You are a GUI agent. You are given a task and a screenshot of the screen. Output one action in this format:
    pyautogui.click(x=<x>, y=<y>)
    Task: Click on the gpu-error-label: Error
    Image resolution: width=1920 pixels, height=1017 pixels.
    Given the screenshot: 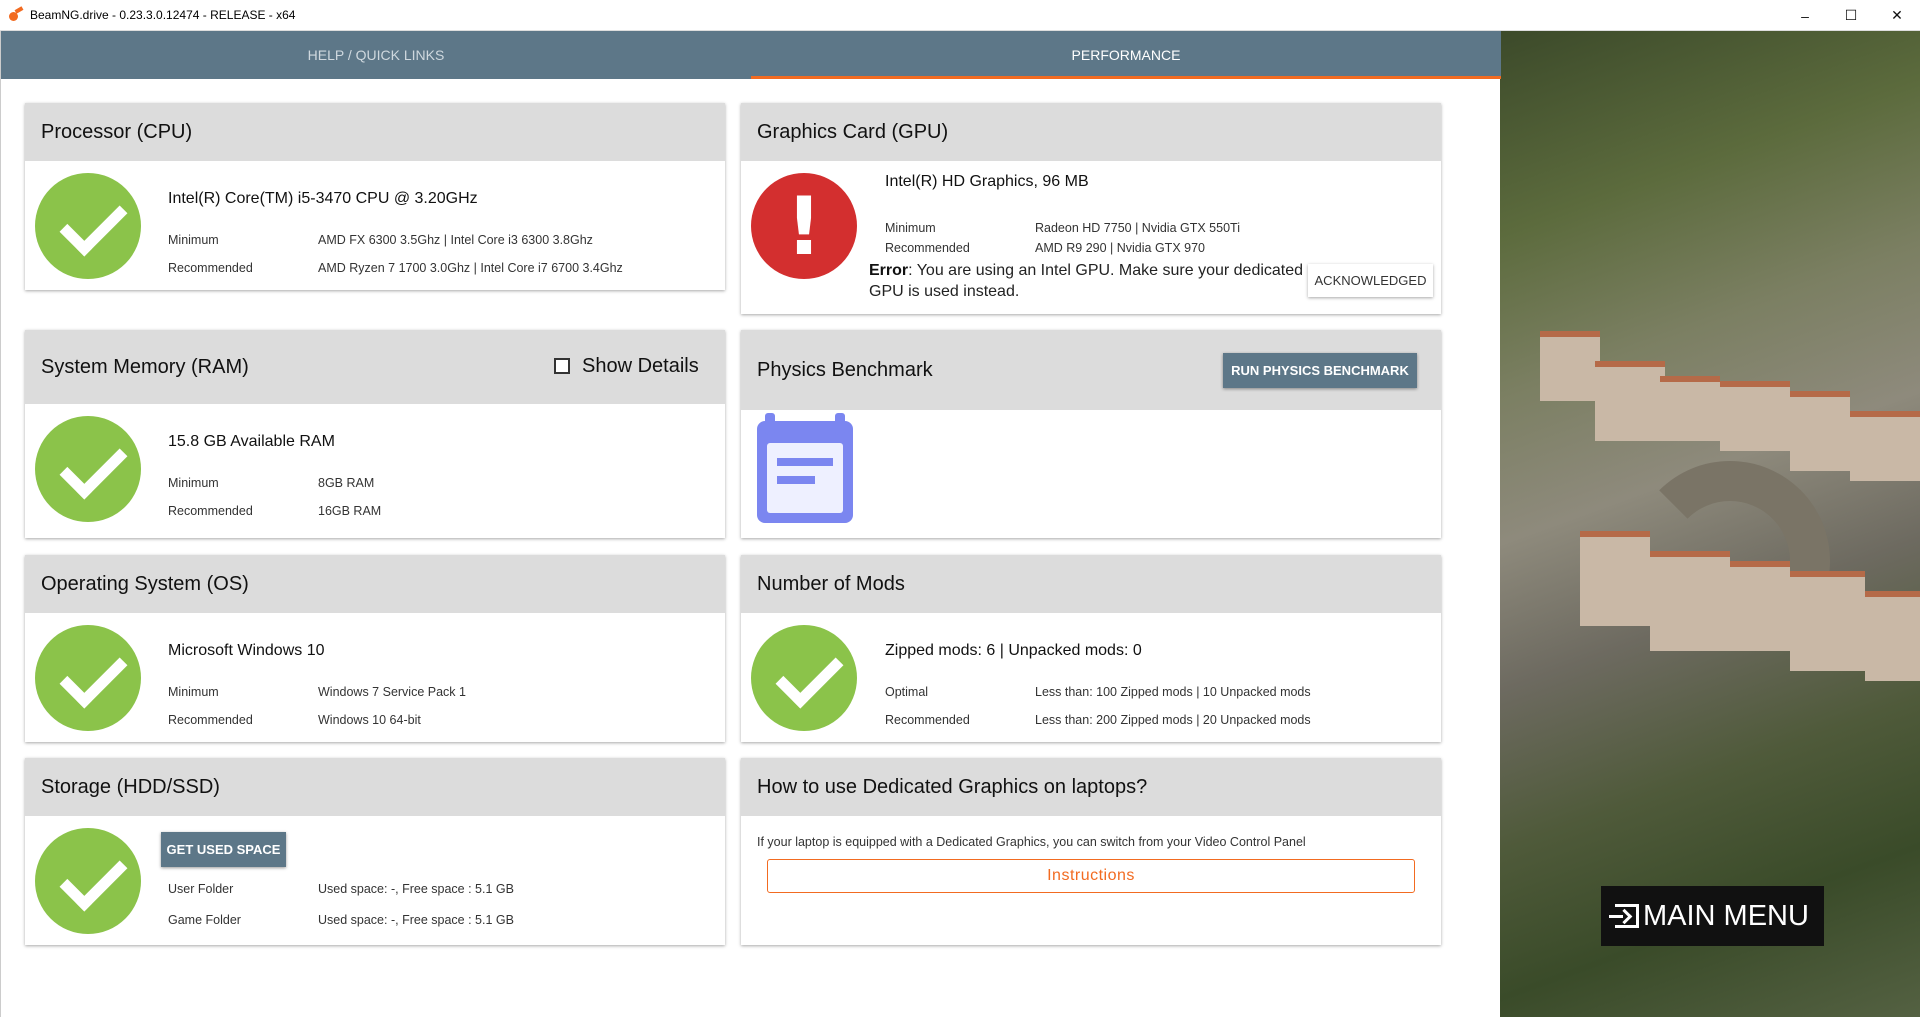 What is the action you would take?
    pyautogui.click(x=889, y=270)
    